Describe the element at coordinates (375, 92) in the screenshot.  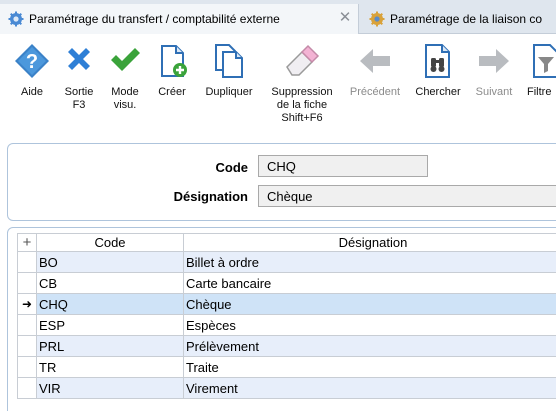
I see `previous-label: Précédent` at that location.